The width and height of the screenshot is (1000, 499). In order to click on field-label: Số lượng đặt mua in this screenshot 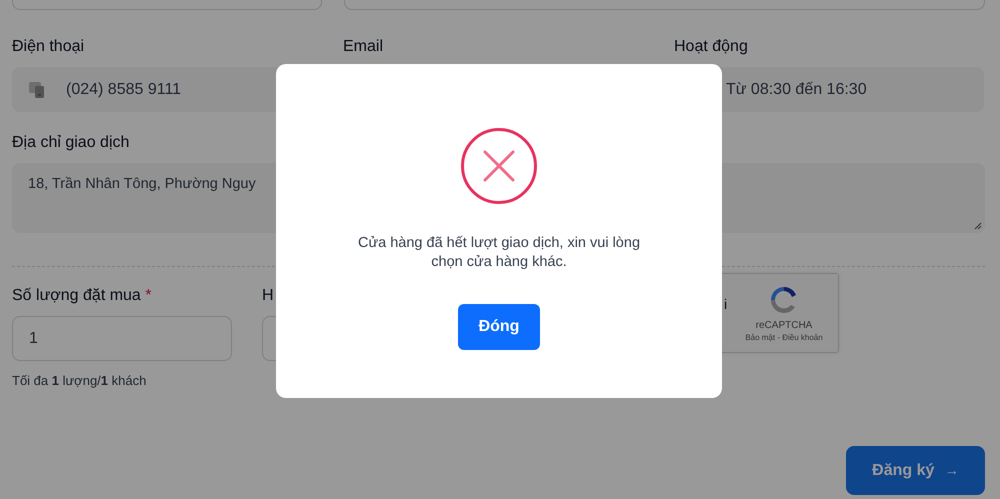, I will do `click(76, 295)`.